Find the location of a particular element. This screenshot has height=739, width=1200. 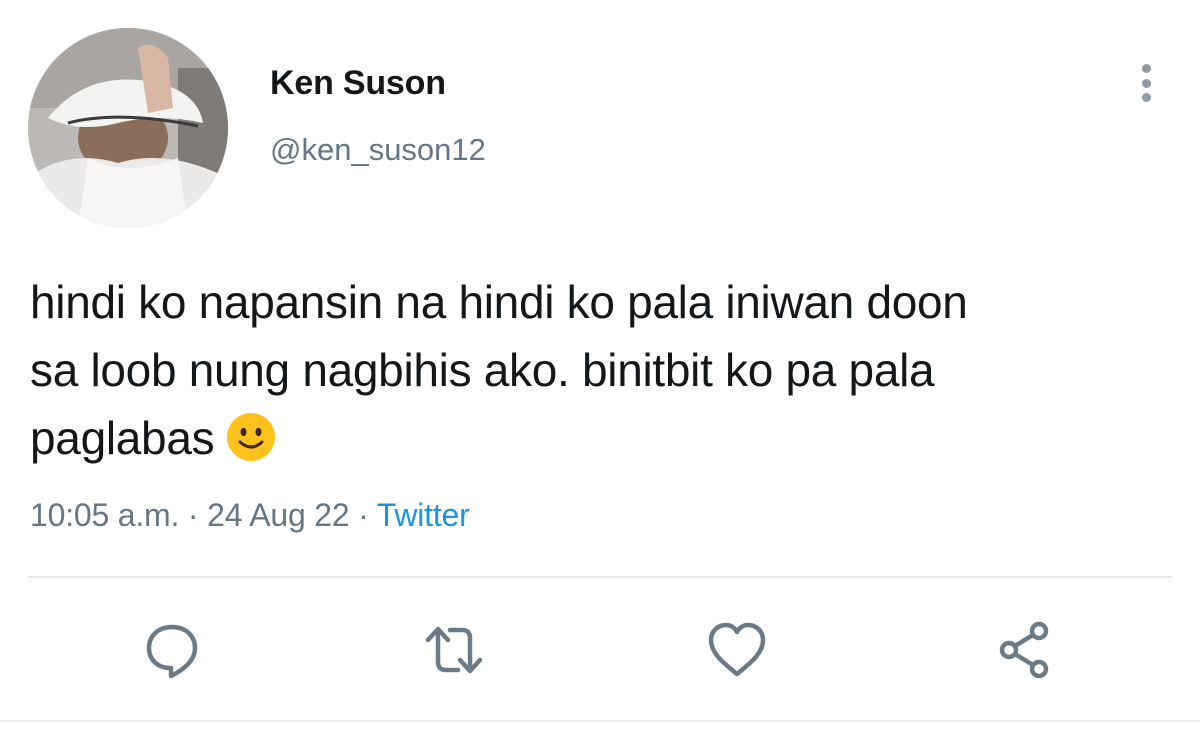

share-button is located at coordinates (1025, 650).